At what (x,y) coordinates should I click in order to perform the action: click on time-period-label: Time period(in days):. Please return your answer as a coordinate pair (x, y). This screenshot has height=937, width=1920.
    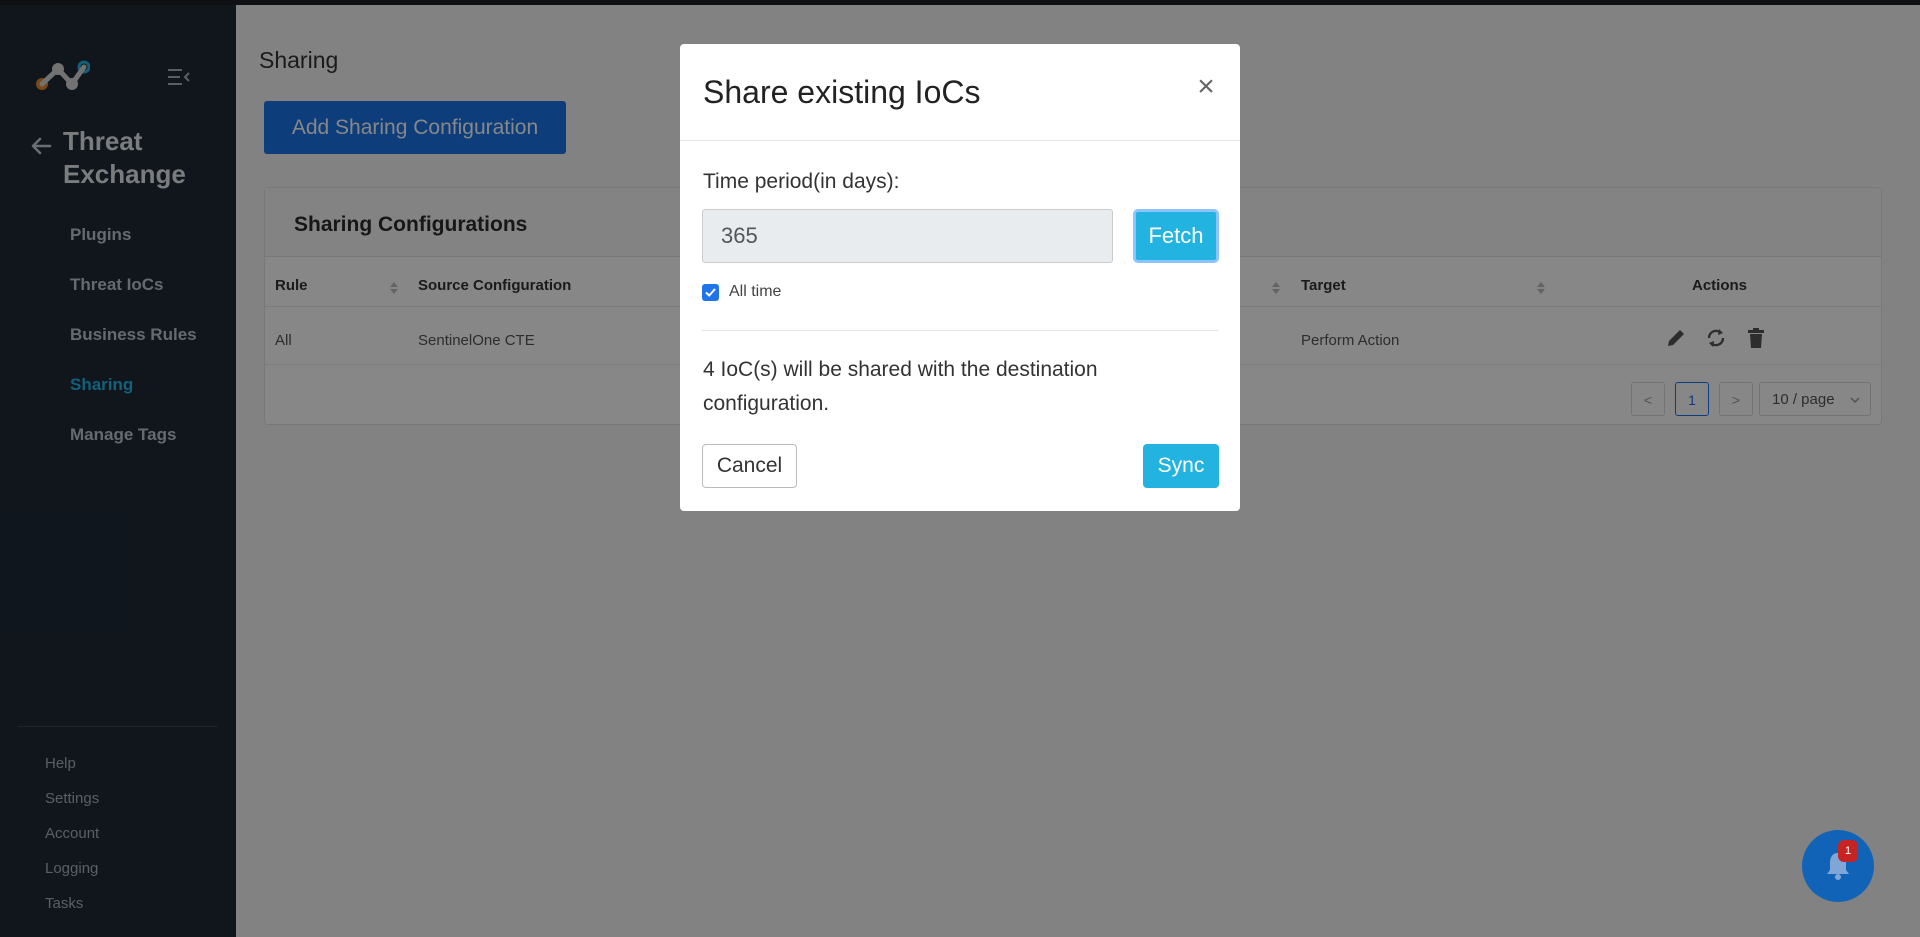
    Looking at the image, I should click on (801, 181).